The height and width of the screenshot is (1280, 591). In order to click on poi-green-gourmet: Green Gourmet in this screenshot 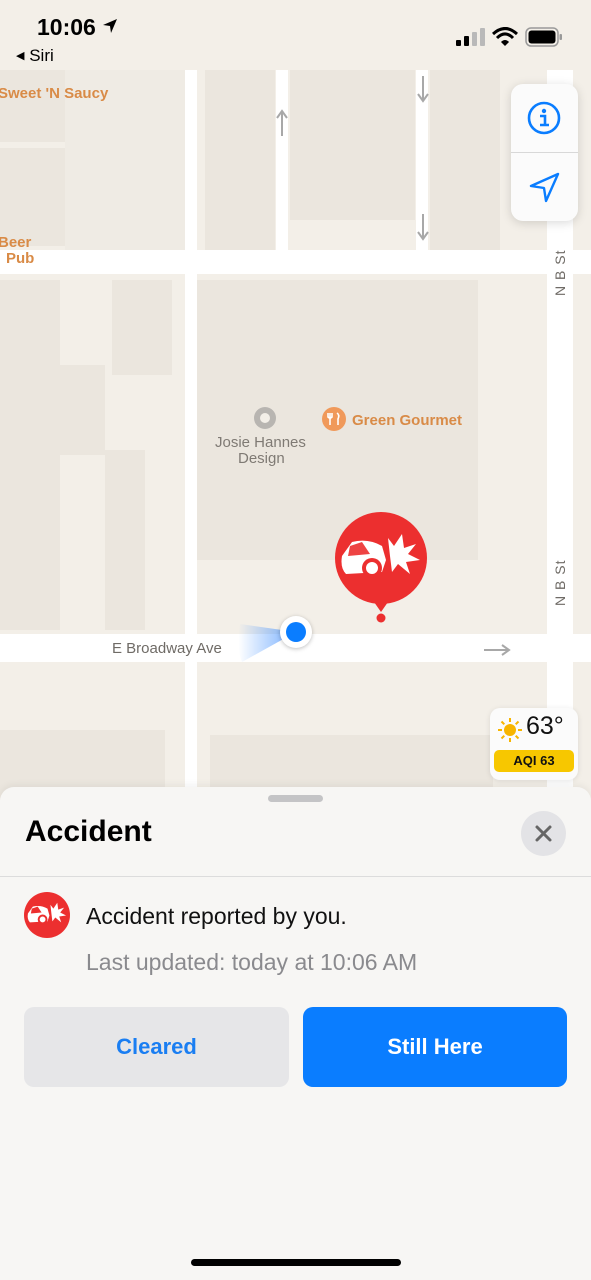, I will do `click(407, 420)`.